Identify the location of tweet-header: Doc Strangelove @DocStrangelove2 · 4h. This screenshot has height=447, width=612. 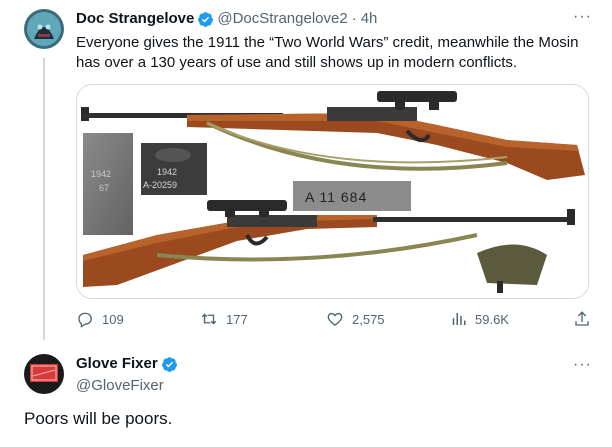
(226, 19).